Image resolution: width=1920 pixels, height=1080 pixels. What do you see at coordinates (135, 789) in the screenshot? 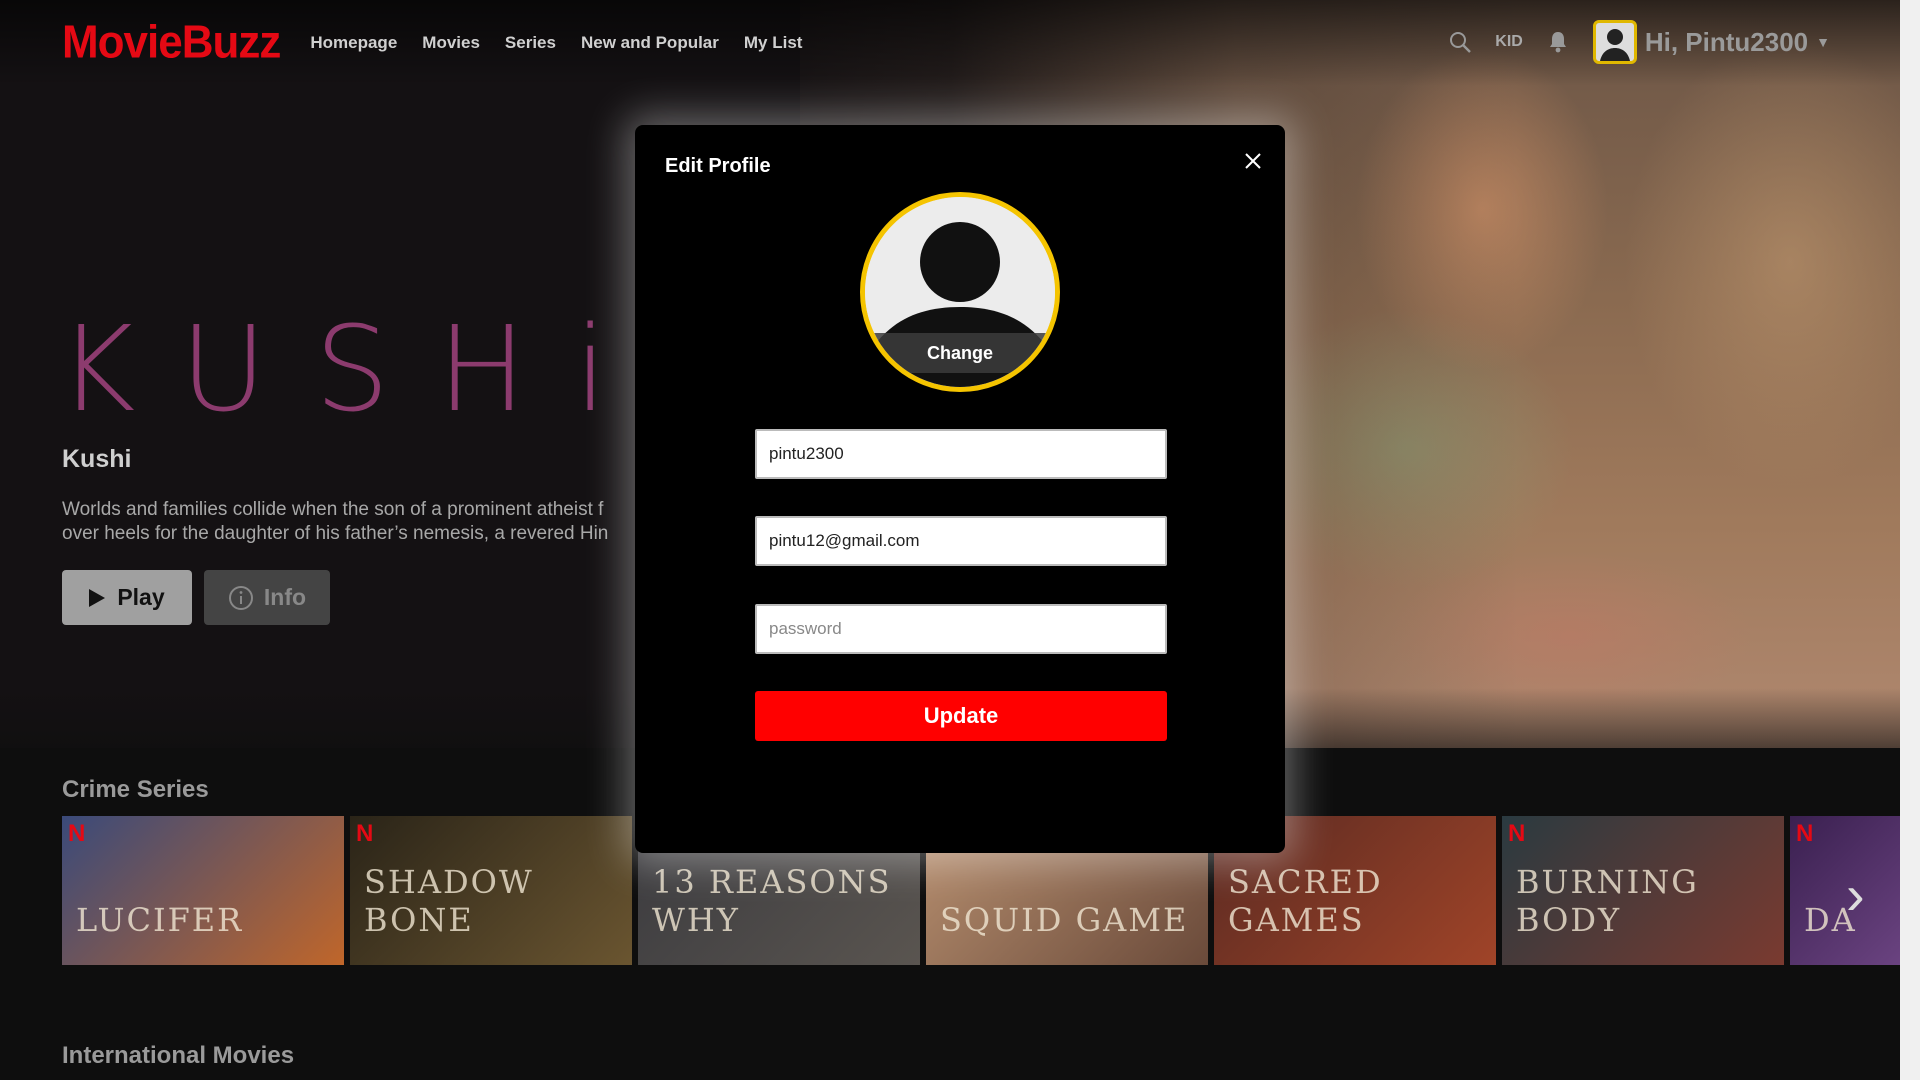
I see `row-title-crime-series: Crime Series` at bounding box center [135, 789].